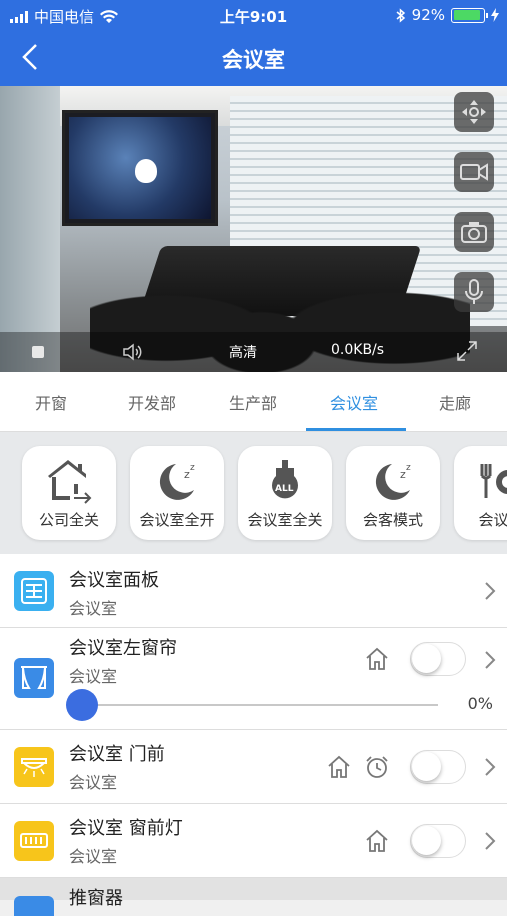 The width and height of the screenshot is (507, 916). What do you see at coordinates (253, 897) in the screenshot?
I see `device-row-window-pusher: 推窗器` at bounding box center [253, 897].